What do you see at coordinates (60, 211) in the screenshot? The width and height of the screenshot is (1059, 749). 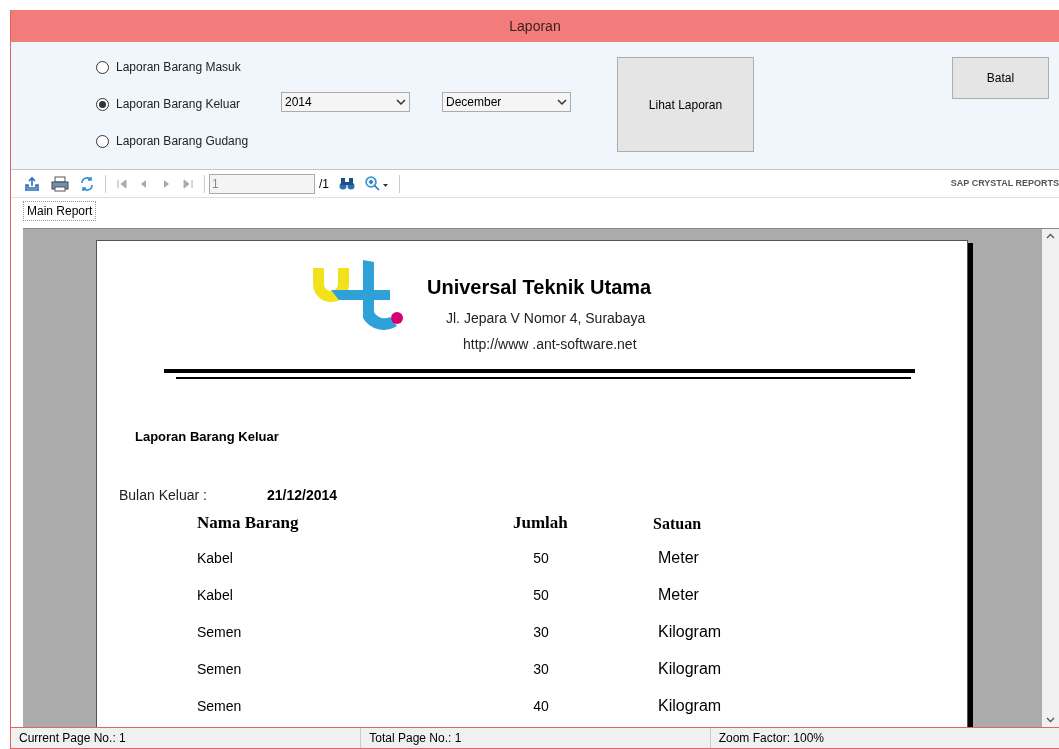 I see `report-tab: Main Report` at bounding box center [60, 211].